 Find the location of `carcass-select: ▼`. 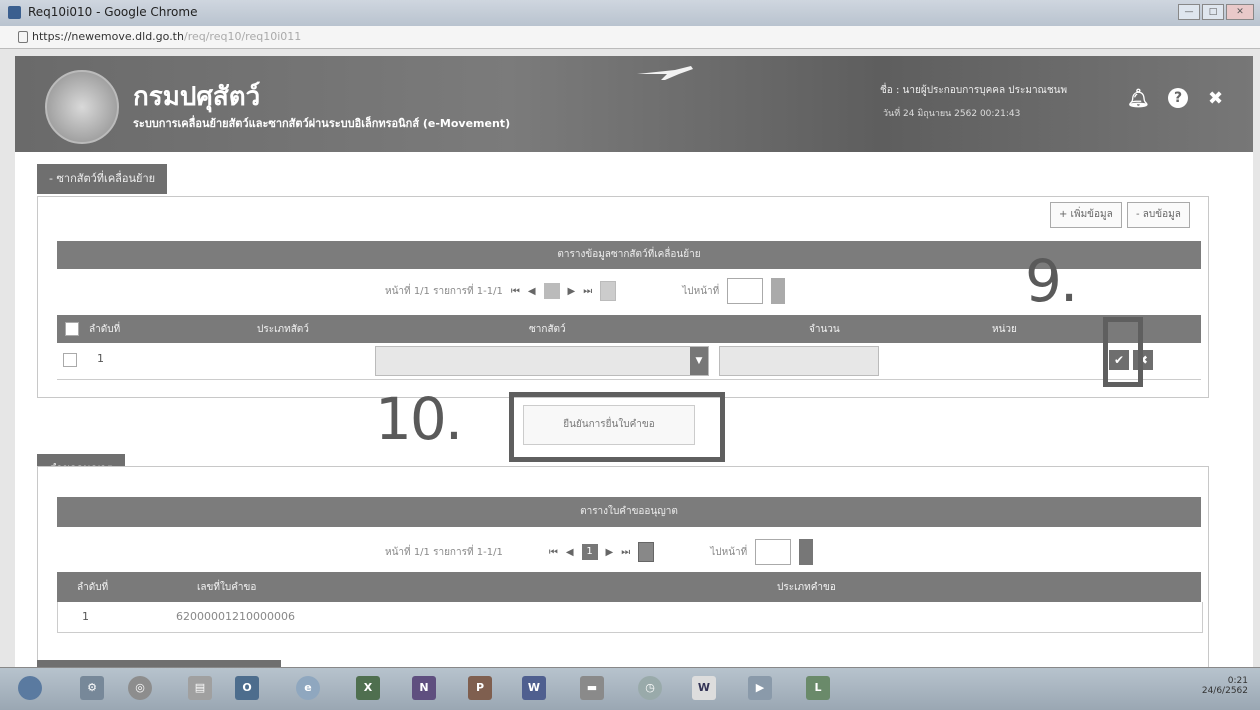

carcass-select: ▼ is located at coordinates (542, 361).